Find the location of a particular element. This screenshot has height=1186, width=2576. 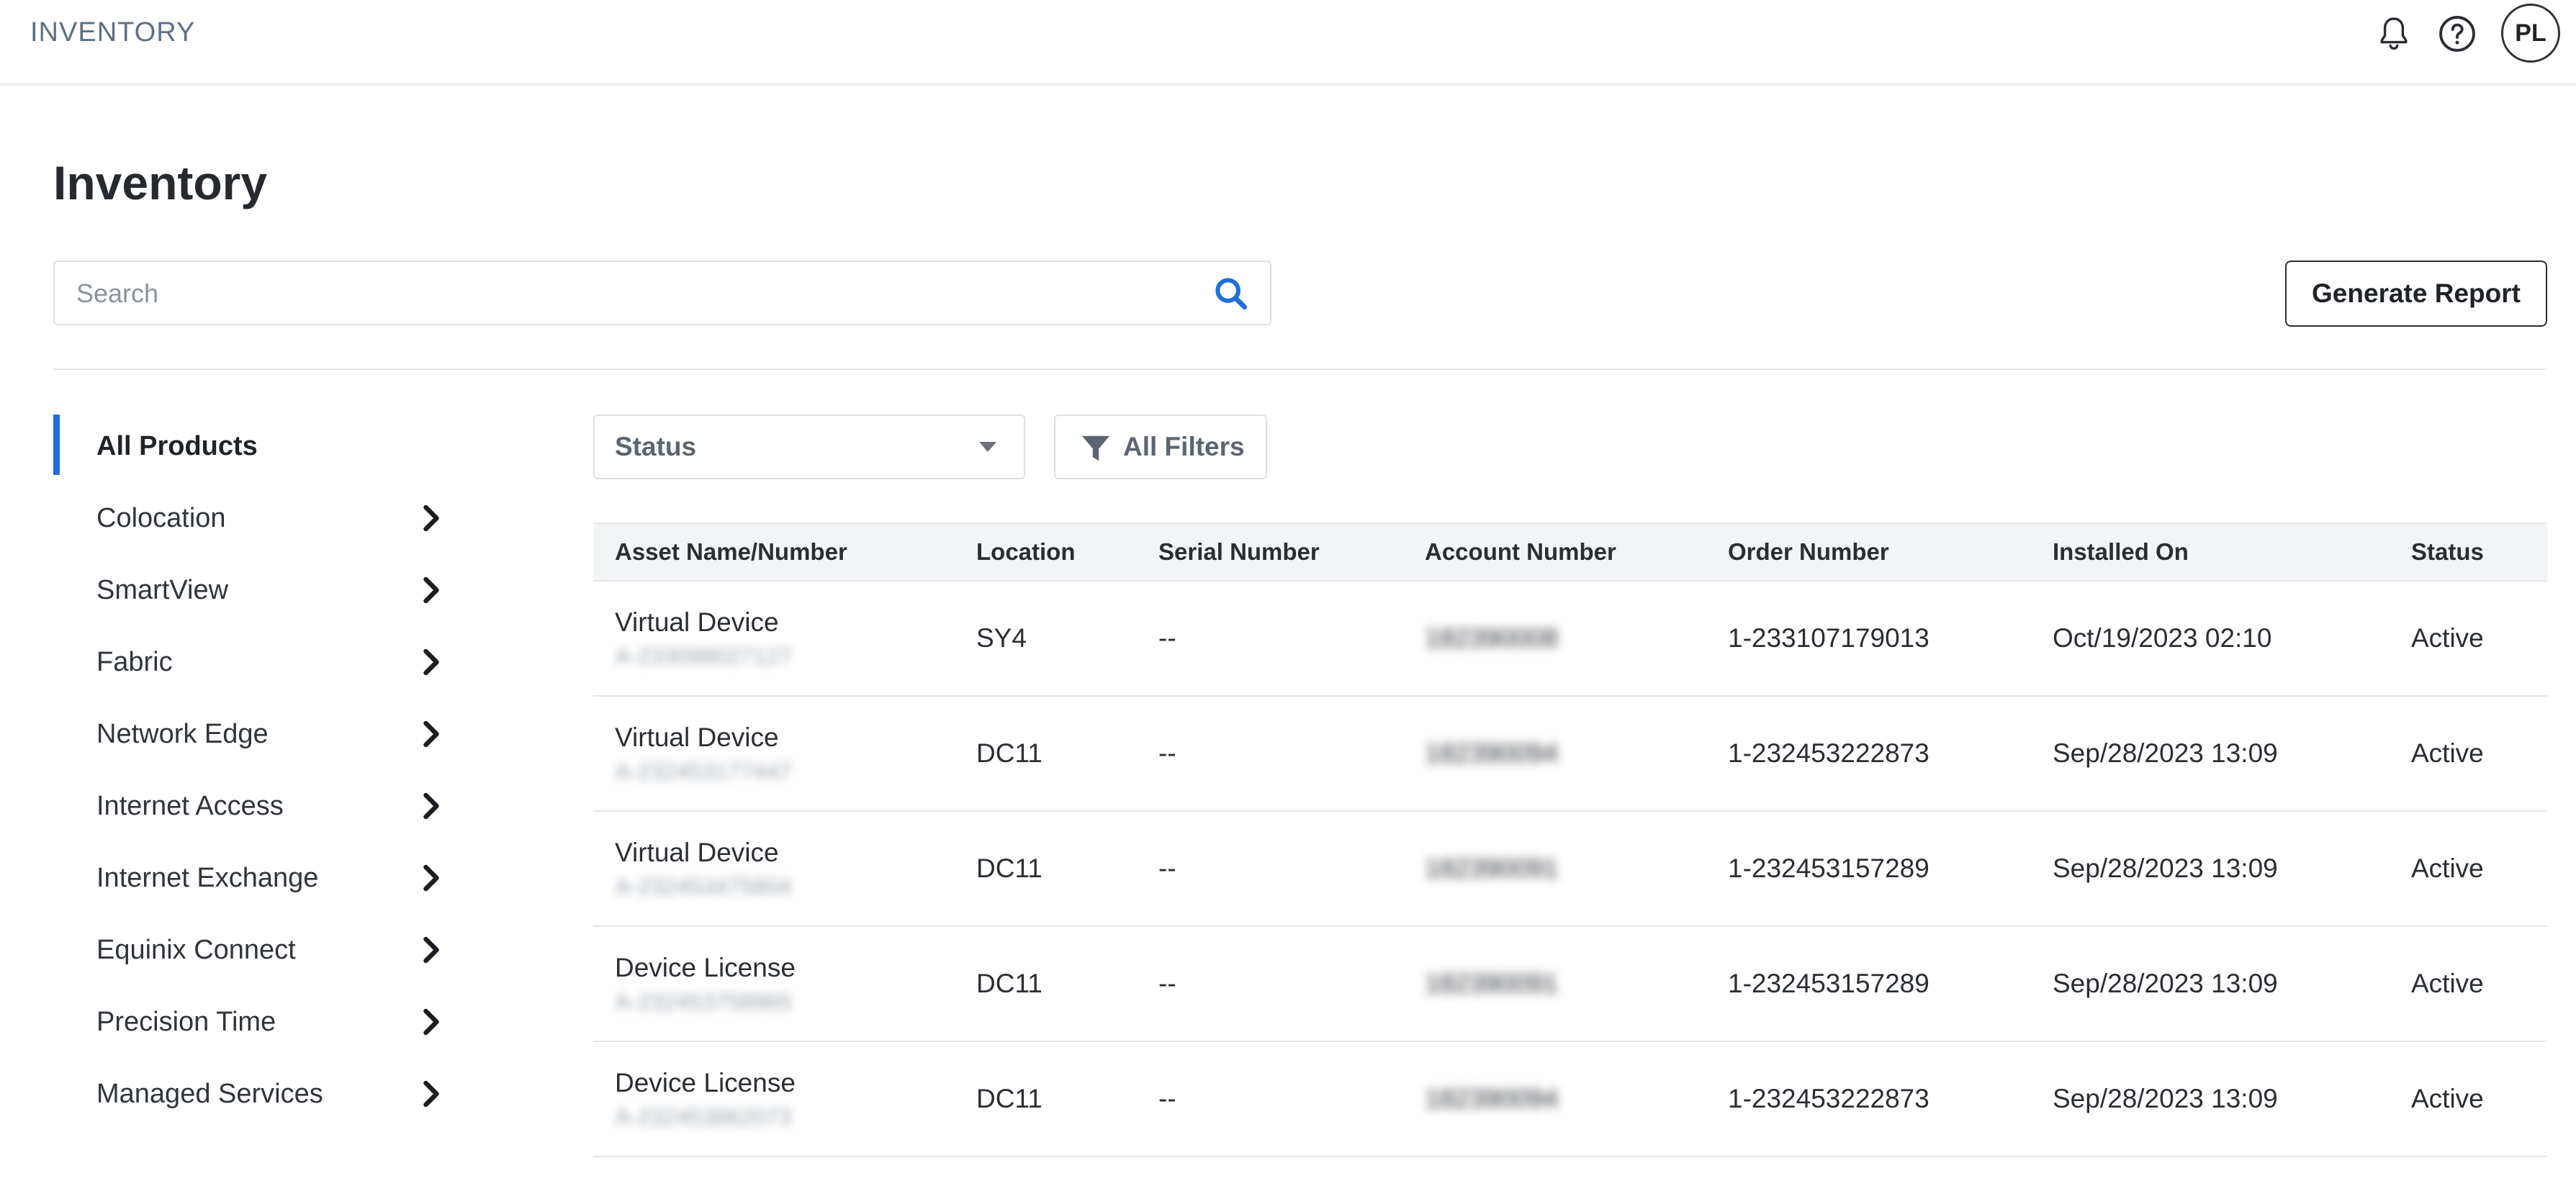

sidebar-item-fabric: Fabric is located at coordinates (254, 662).